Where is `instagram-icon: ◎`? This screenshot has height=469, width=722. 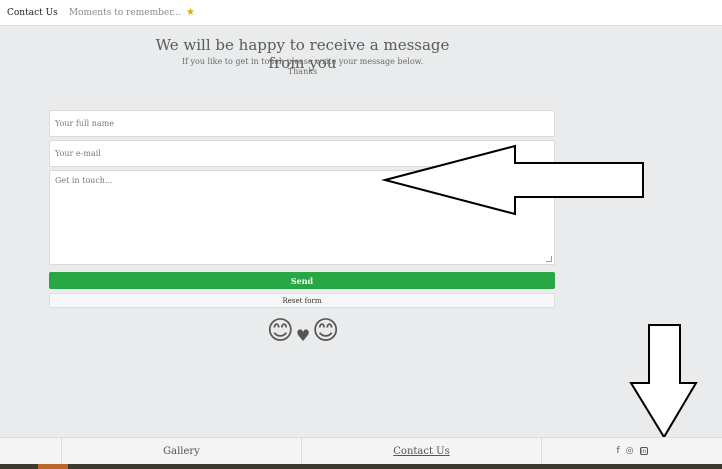
instagram-icon: ◎ is located at coordinates (630, 451).